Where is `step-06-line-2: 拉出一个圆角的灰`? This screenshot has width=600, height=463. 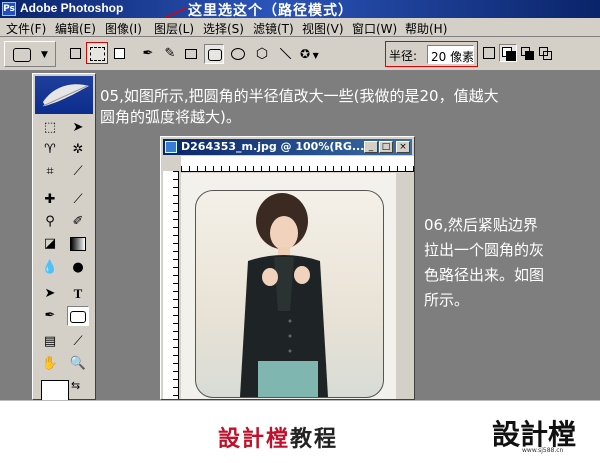
step-06-line-2: 拉出一个圆角的灰 is located at coordinates (484, 250).